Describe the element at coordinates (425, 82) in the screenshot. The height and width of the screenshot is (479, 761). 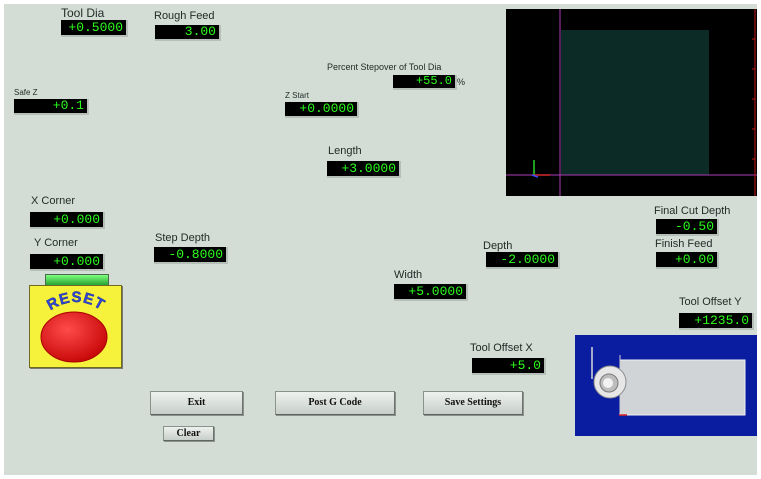
I see `percent-stepover-field: +55.0` at that location.